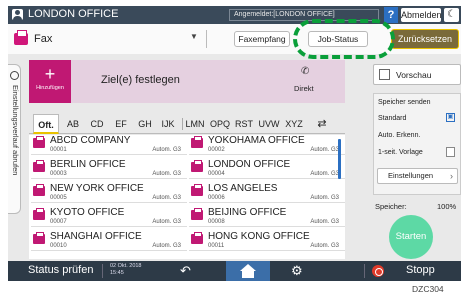 Image resolution: width=467 pixels, height=298 pixels. What do you see at coordinates (50, 88) in the screenshot?
I see `add-label: Hinzufügen` at bounding box center [50, 88].